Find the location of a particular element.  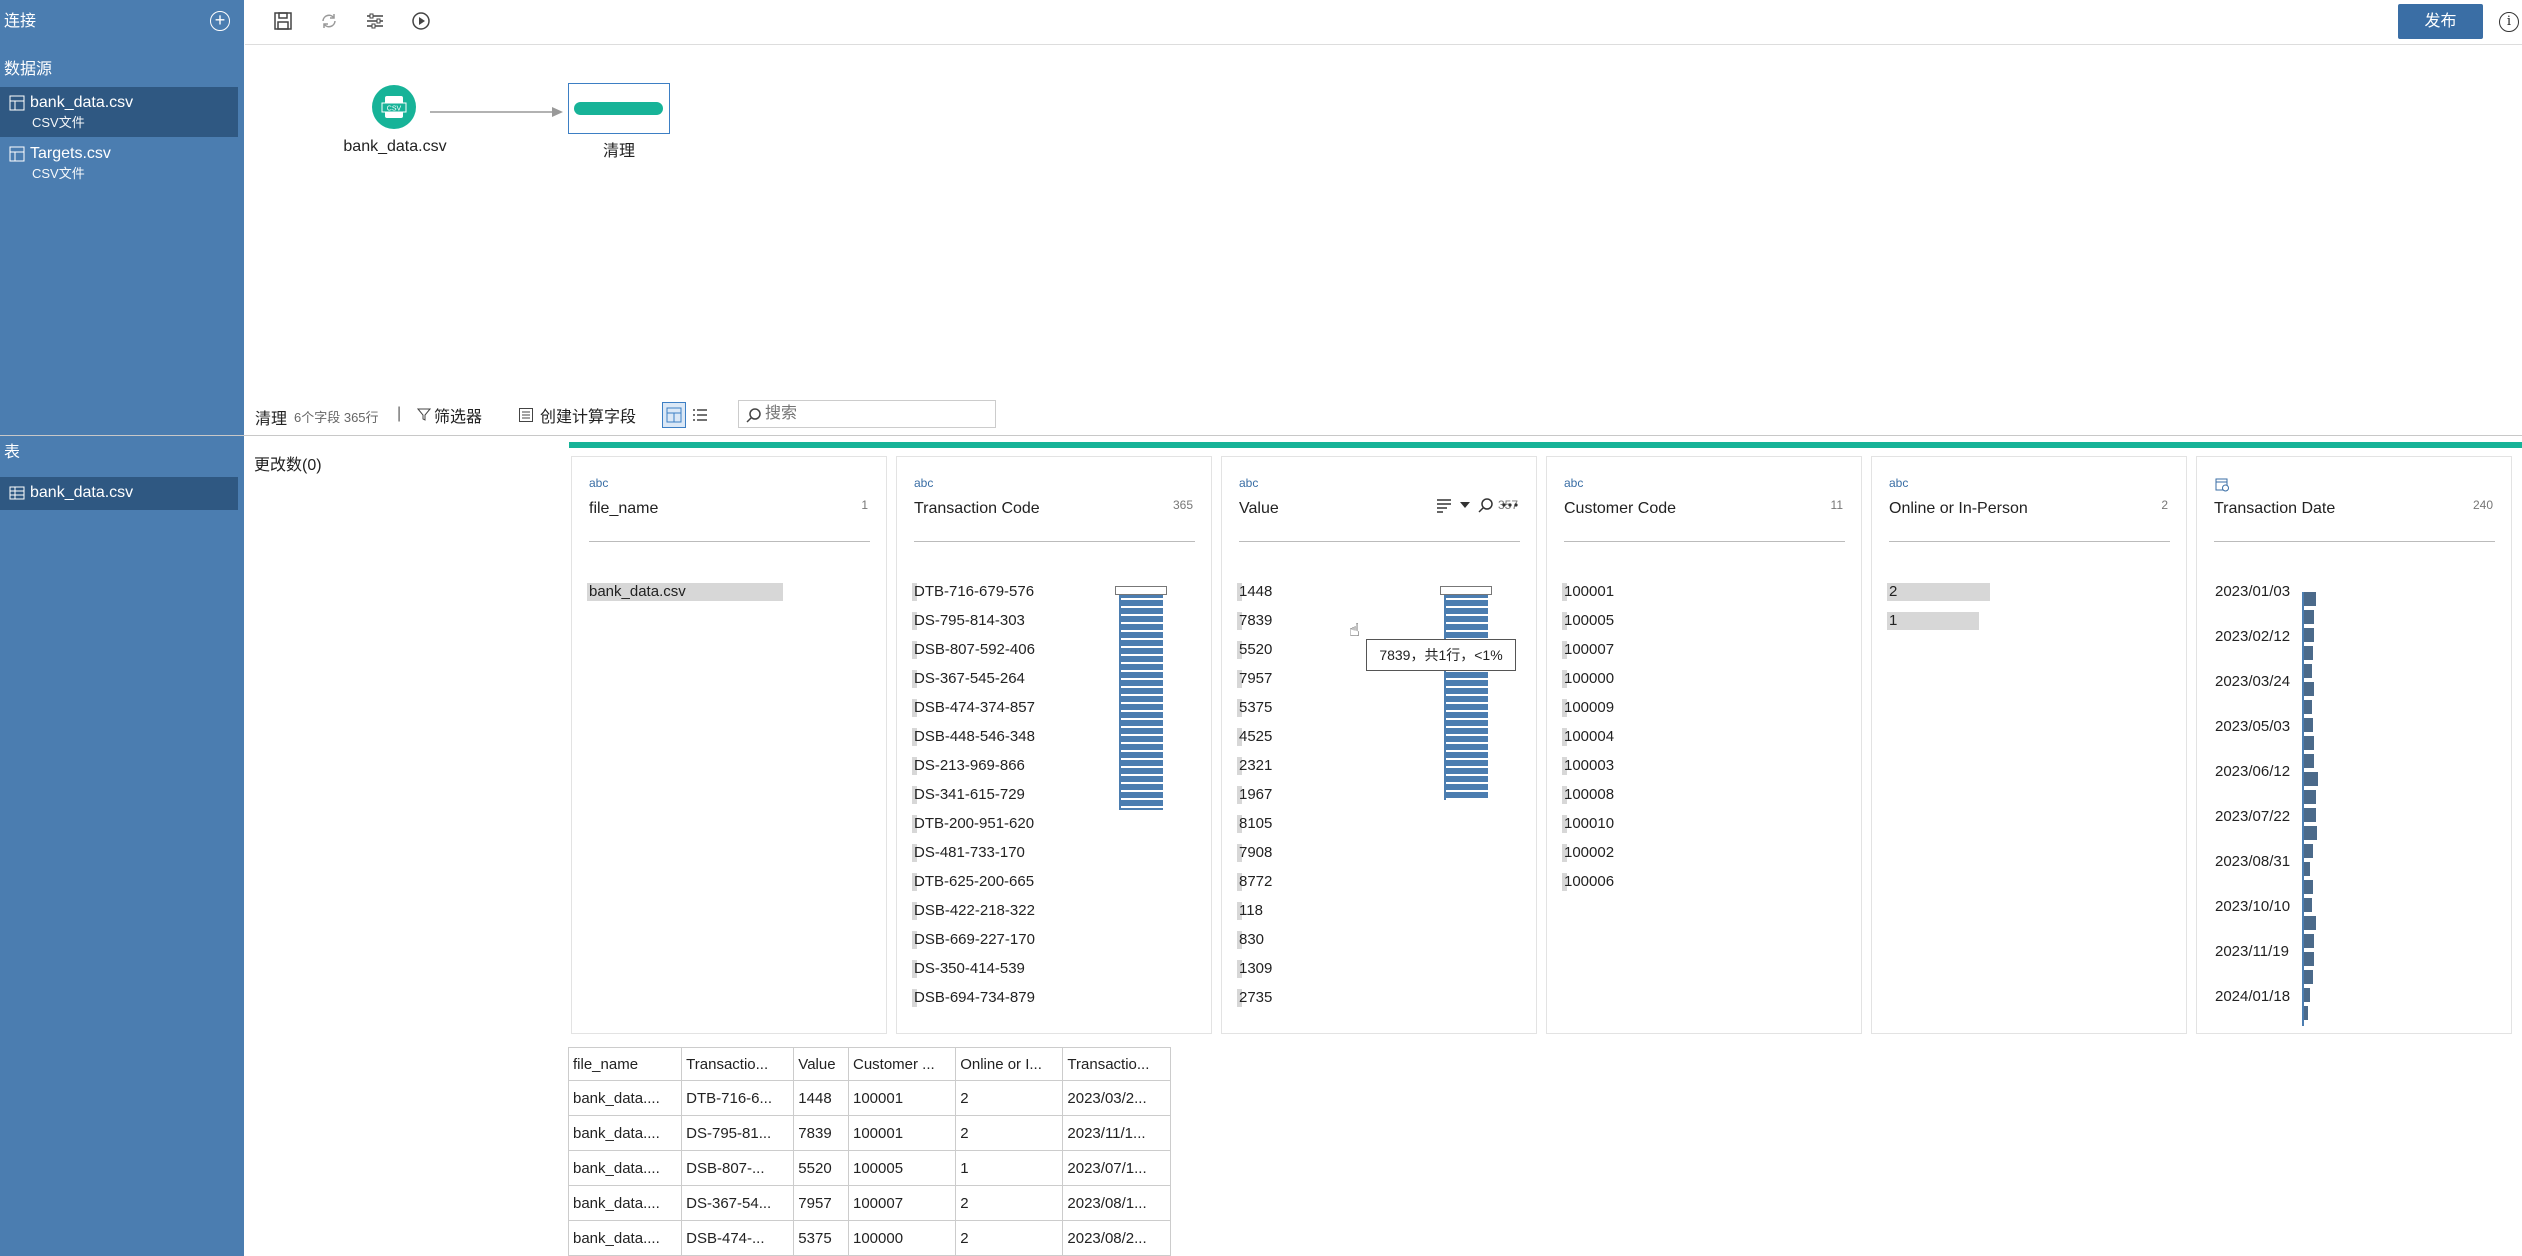

value-row: 7839 is located at coordinates (1254, 621).